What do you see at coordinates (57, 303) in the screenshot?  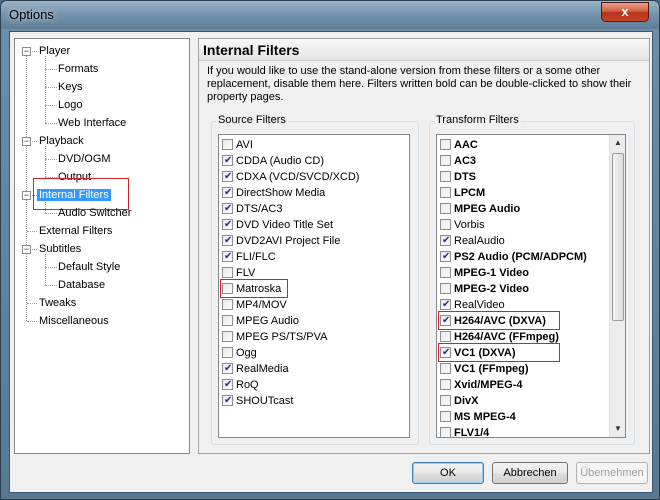 I see `tree-item-tweaks: Tweaks` at bounding box center [57, 303].